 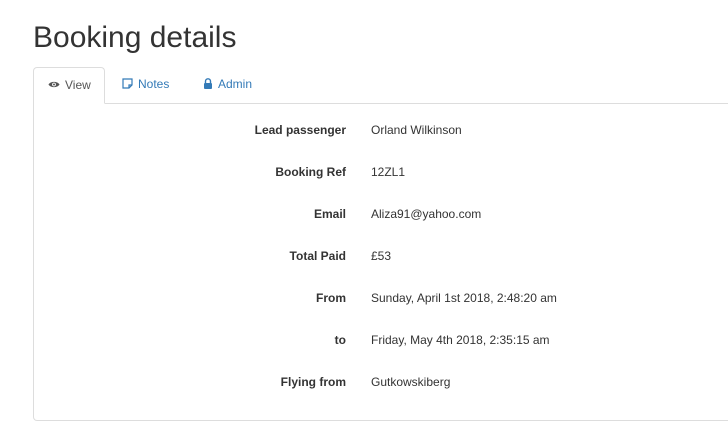 I want to click on detail-row-to: to Friday, May 4th 2018, 2:35:15 am, so click(x=381, y=340).